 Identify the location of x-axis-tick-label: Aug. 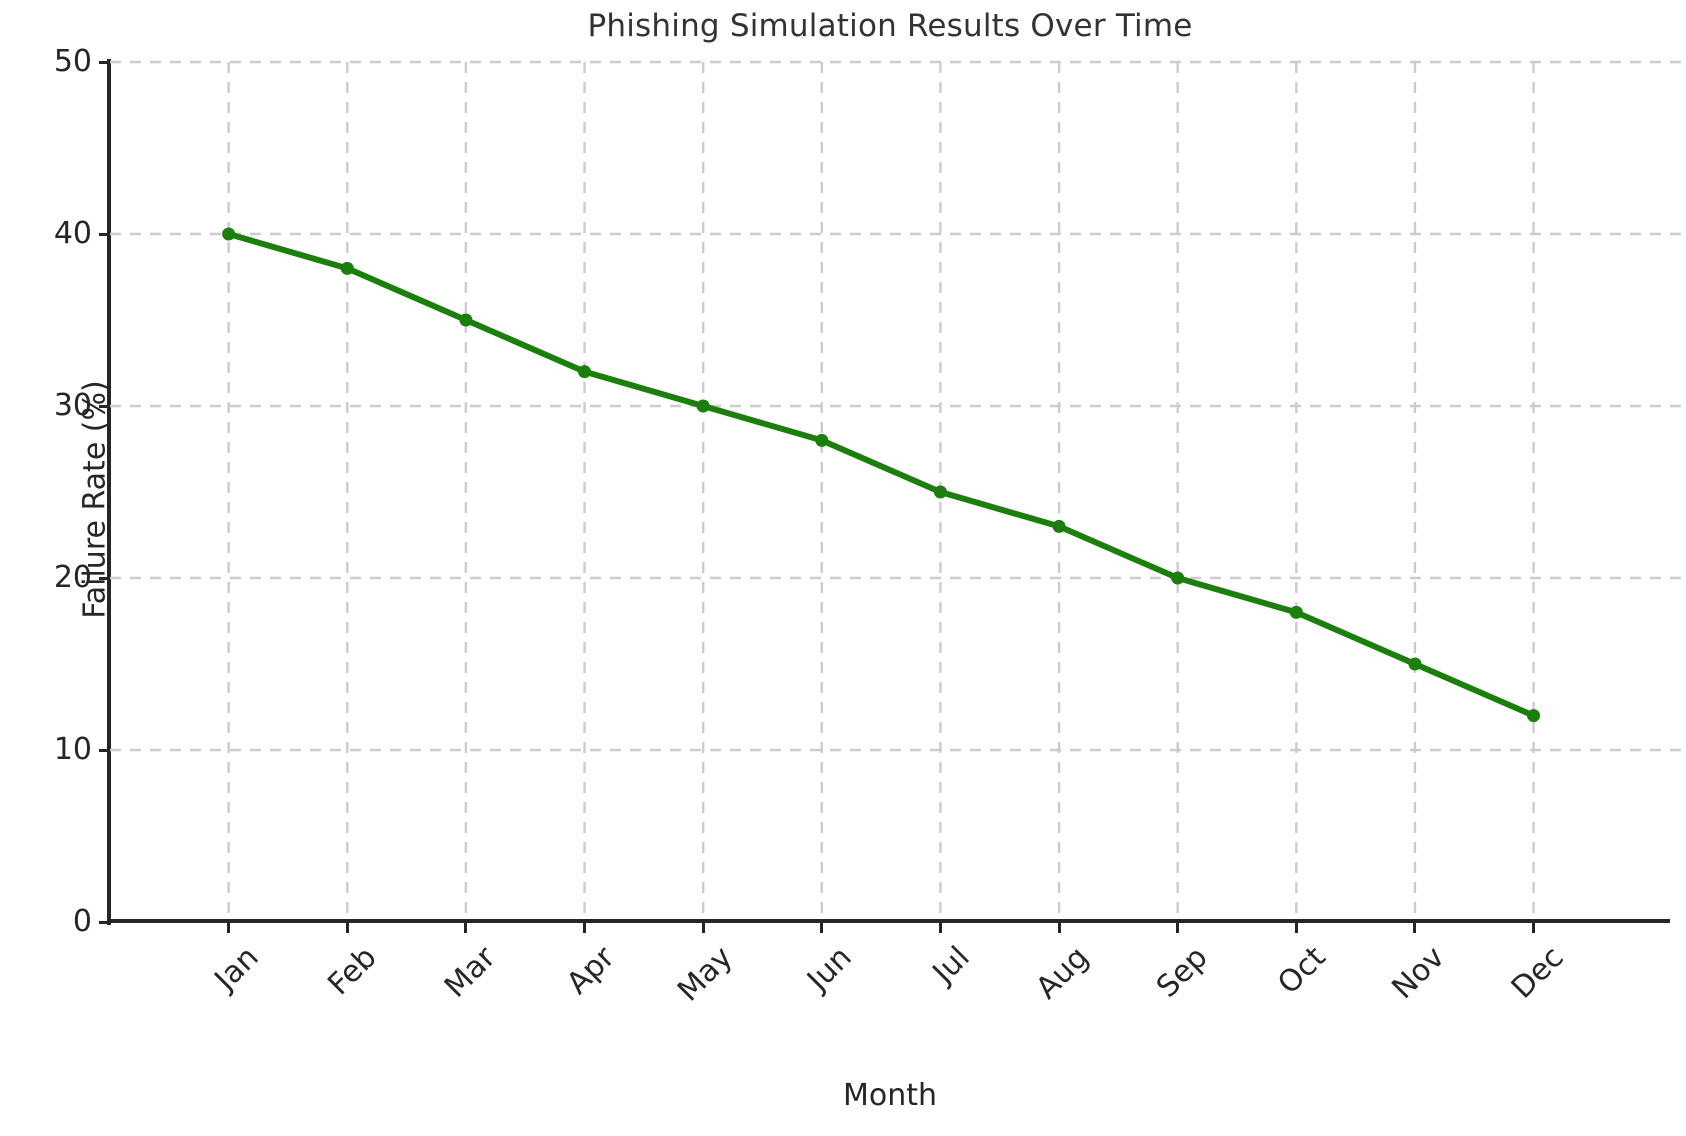
(1062, 973).